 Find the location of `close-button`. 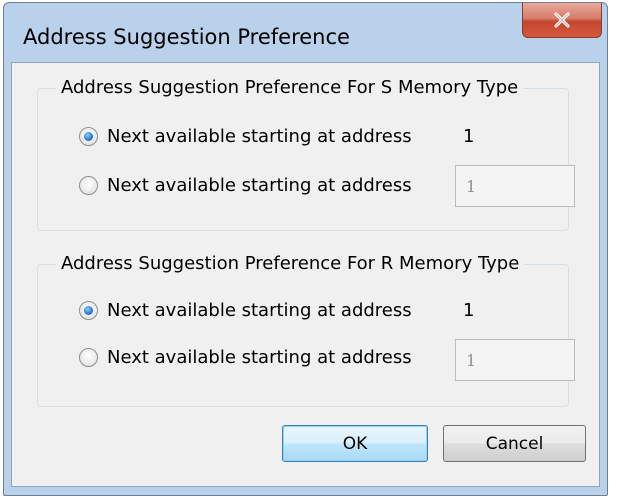

close-button is located at coordinates (562, 20).